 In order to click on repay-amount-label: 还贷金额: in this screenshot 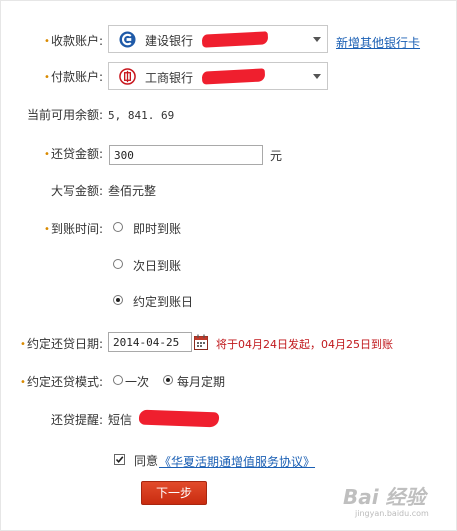, I will do `click(73, 155)`.